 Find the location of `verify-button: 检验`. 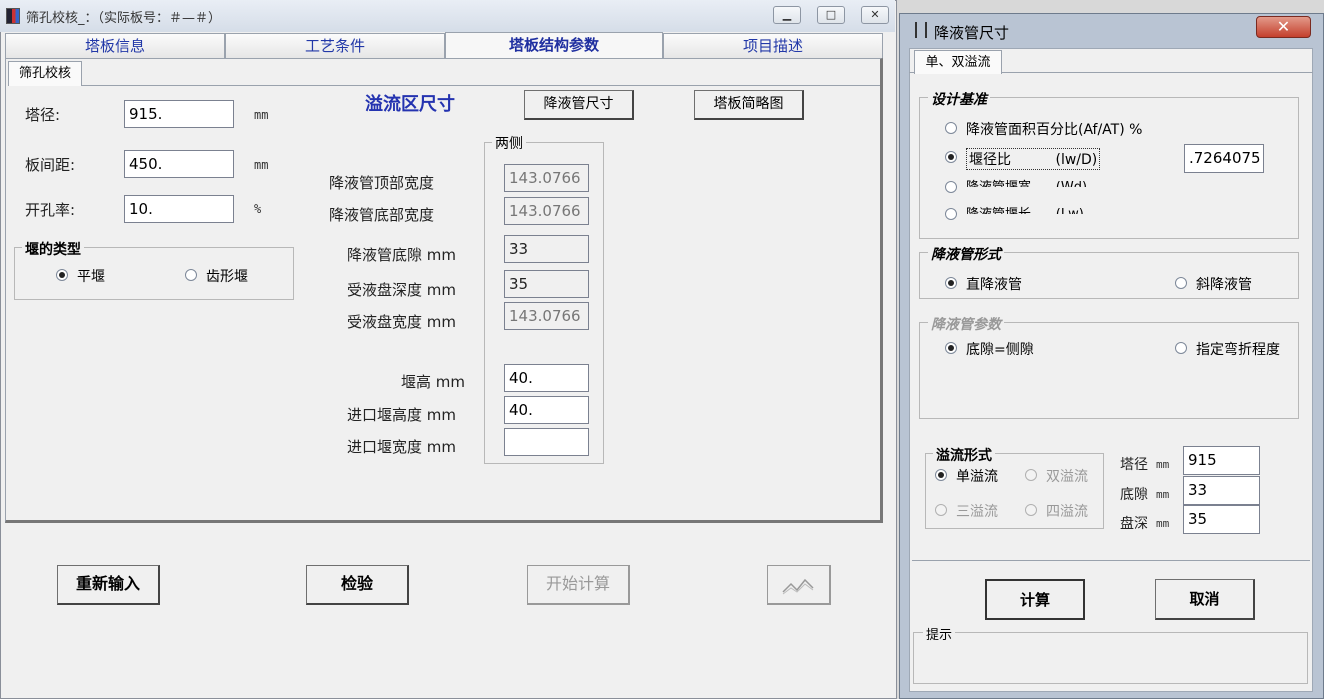

verify-button: 检验 is located at coordinates (357, 585).